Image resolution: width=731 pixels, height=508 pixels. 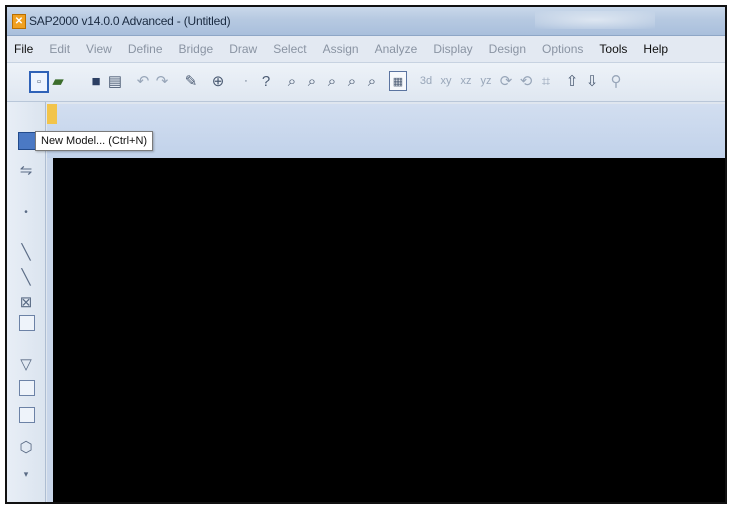 I want to click on reshape-icon: ⇋, so click(x=26, y=170).